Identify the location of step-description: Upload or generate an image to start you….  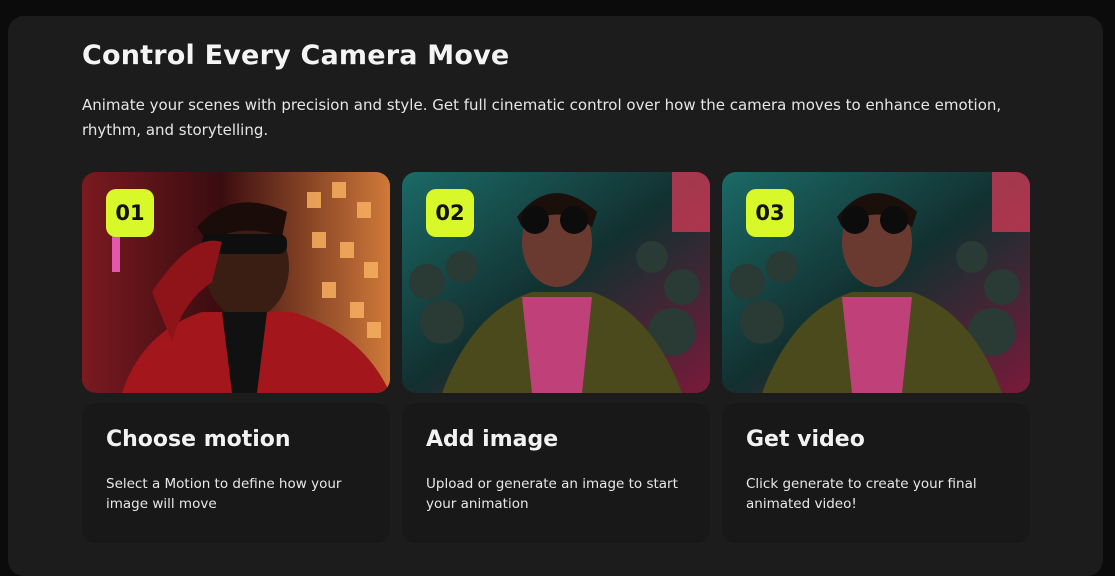
(552, 494).